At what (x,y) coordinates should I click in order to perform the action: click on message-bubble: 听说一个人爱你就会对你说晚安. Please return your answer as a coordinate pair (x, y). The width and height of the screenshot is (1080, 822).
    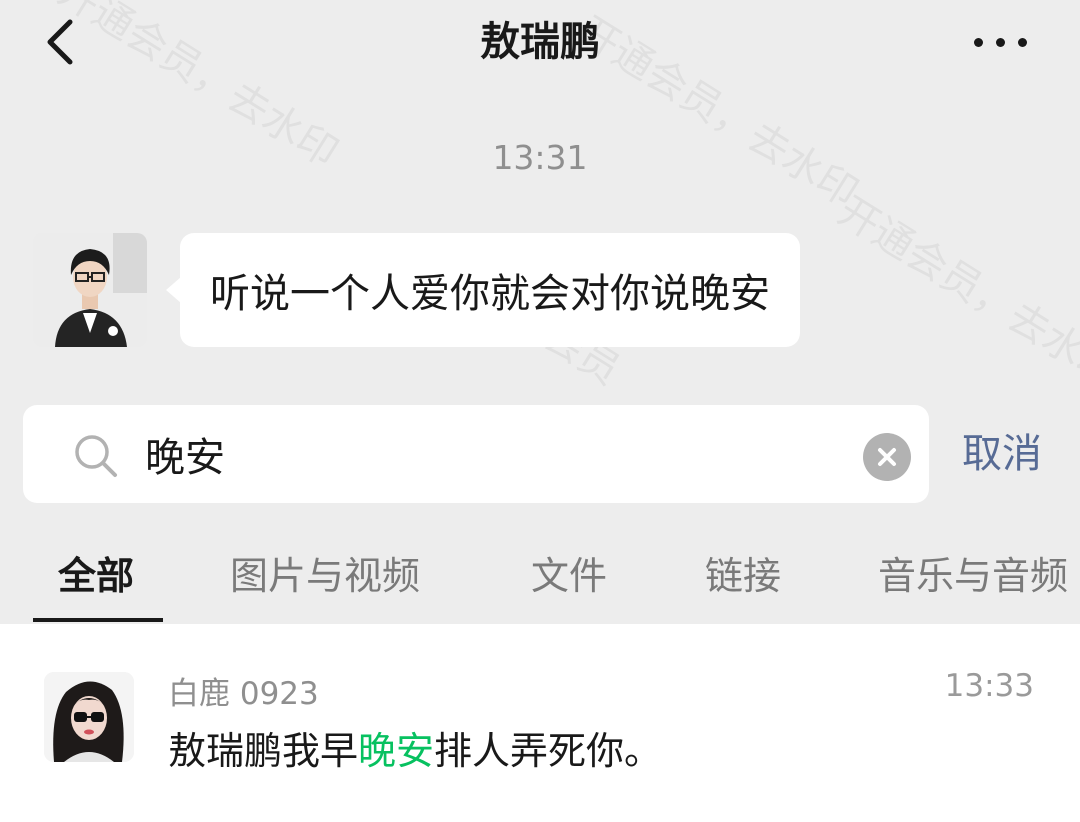
    Looking at the image, I should click on (483, 290).